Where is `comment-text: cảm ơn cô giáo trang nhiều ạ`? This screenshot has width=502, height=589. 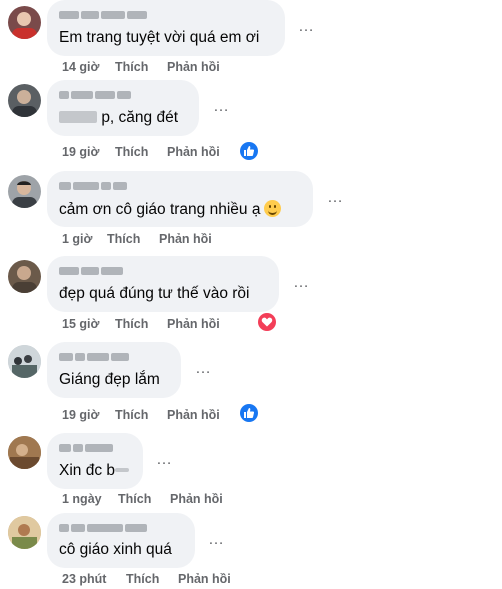 comment-text: cảm ơn cô giáo trang nhiều ạ is located at coordinates (170, 209).